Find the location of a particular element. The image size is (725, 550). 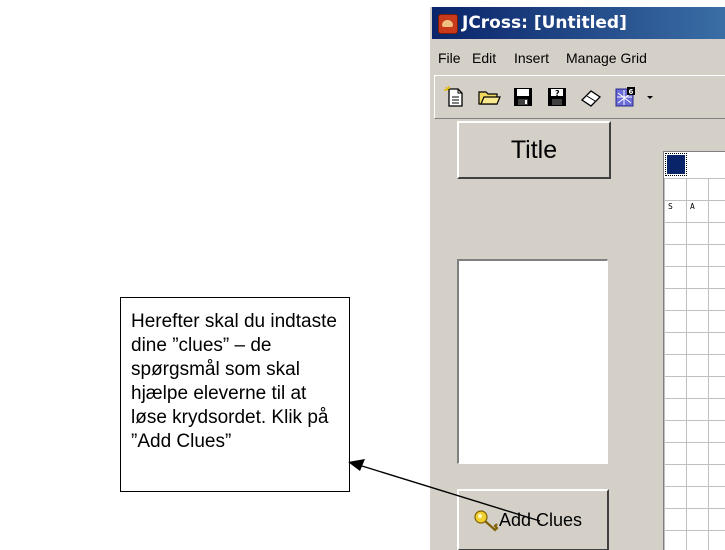

app-icon is located at coordinates (448, 24).